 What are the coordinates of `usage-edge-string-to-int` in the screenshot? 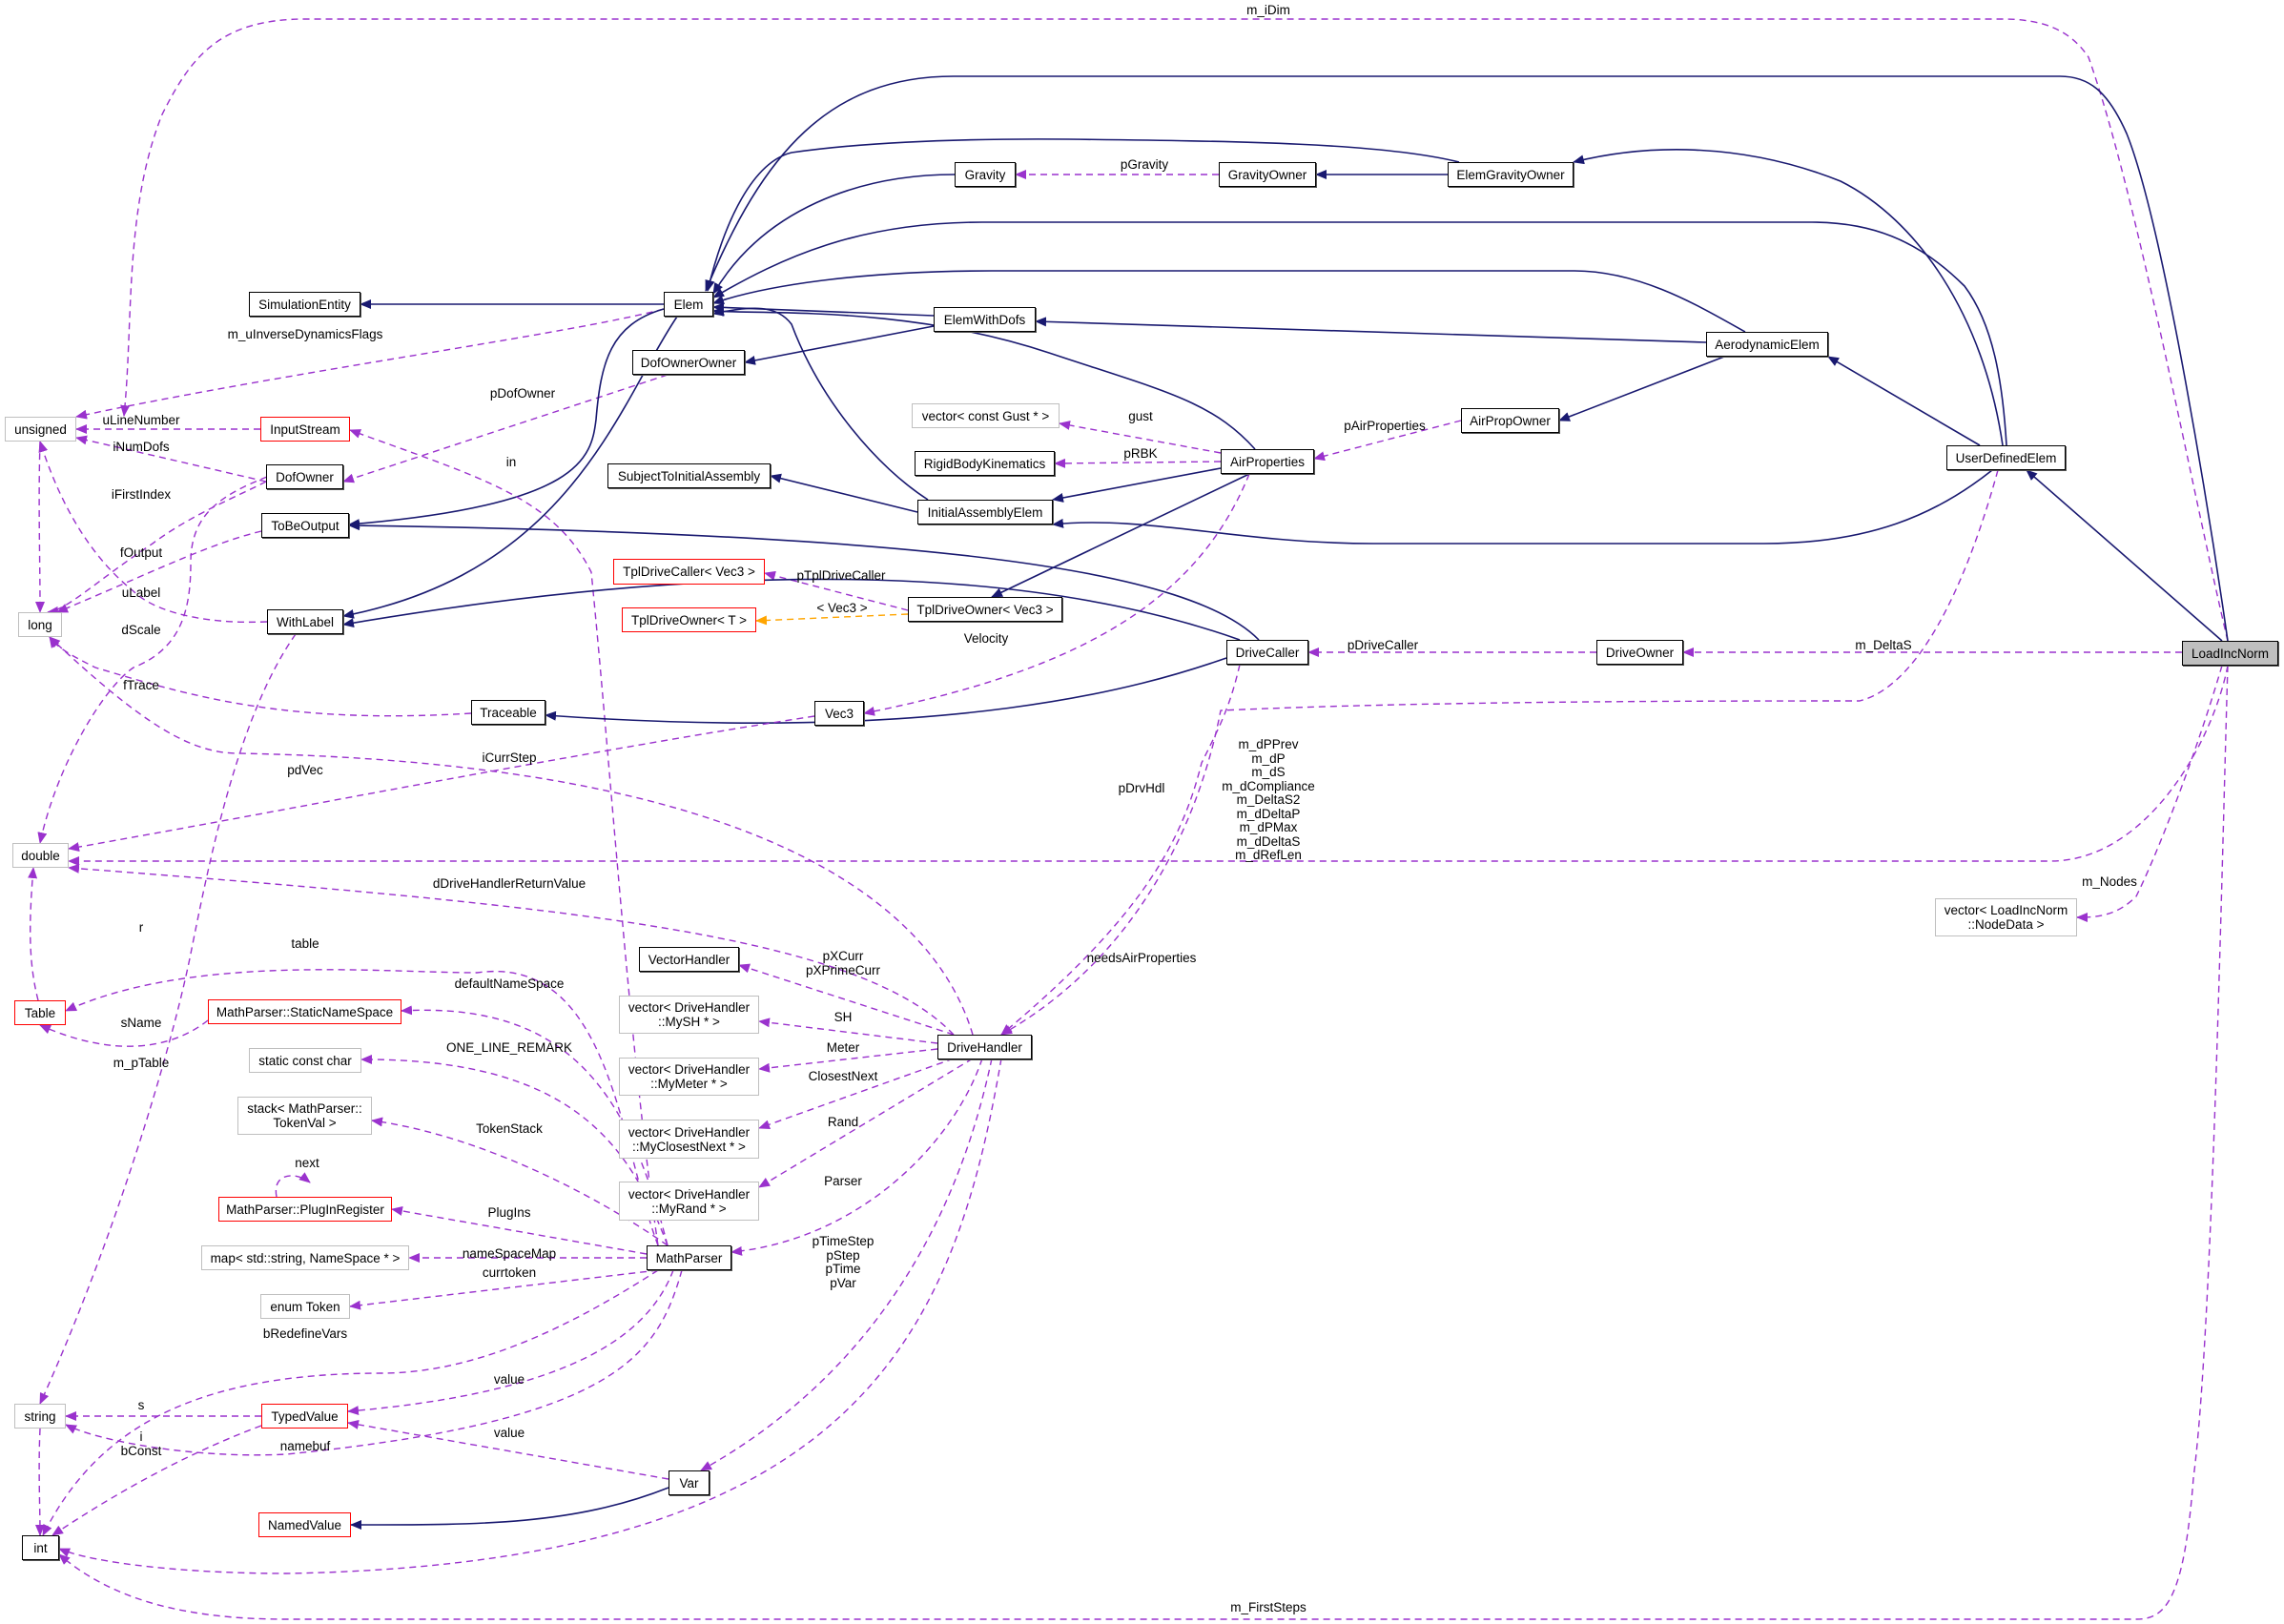 It's located at (40, 1482).